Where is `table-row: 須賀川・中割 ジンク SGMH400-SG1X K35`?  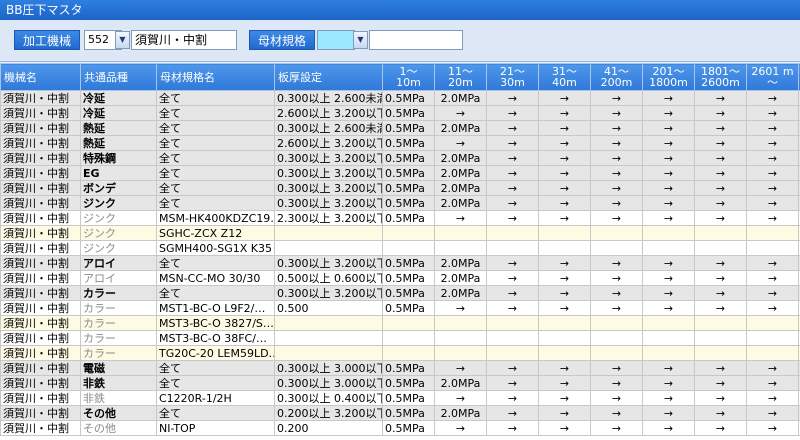
table-row: 須賀川・中割 ジンク SGMH400-SG1X K35 is located at coordinates (400, 248).